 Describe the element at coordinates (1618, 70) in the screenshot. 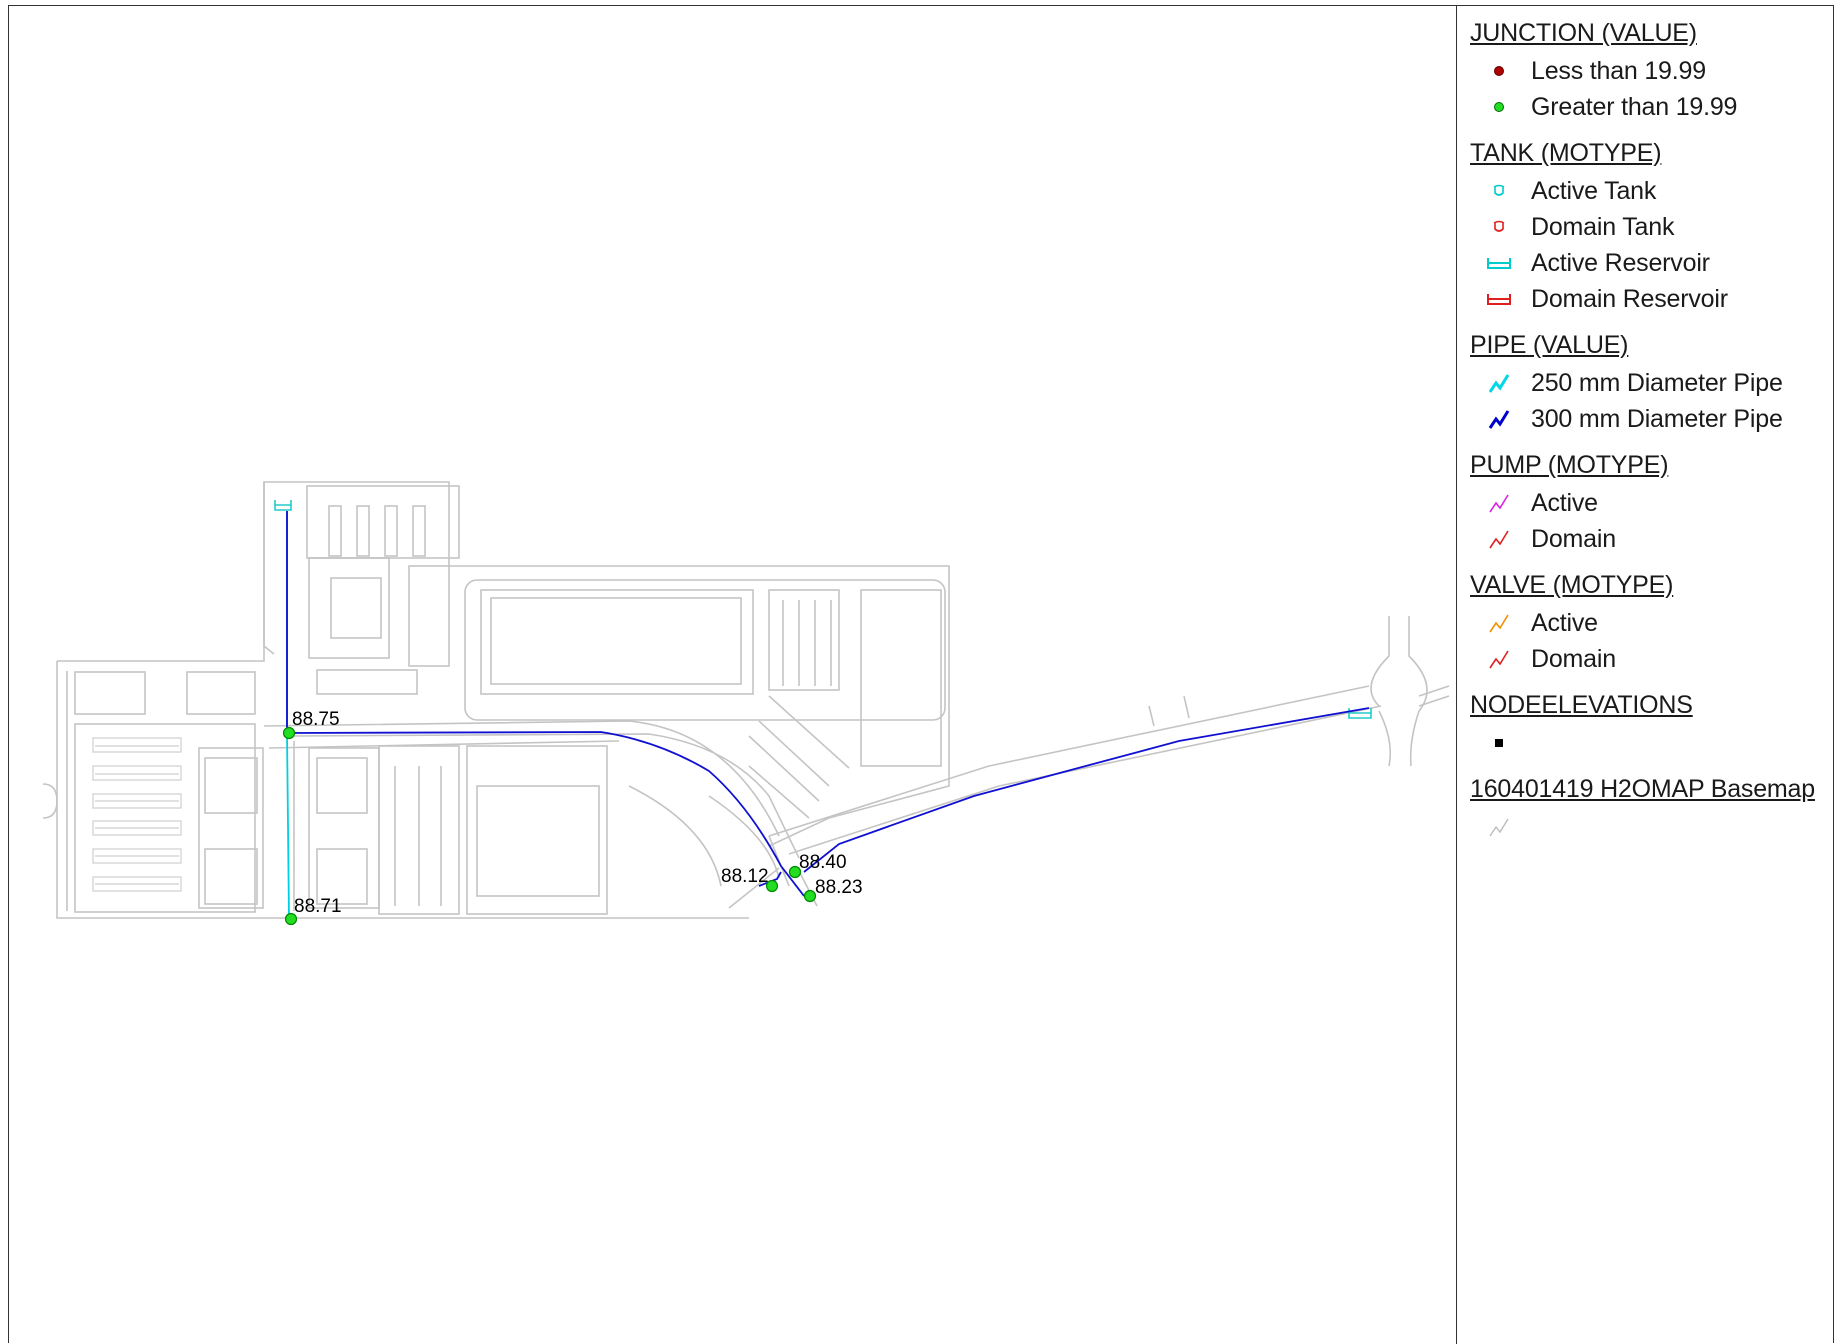

I see `legend-label: Less than 19.99` at that location.